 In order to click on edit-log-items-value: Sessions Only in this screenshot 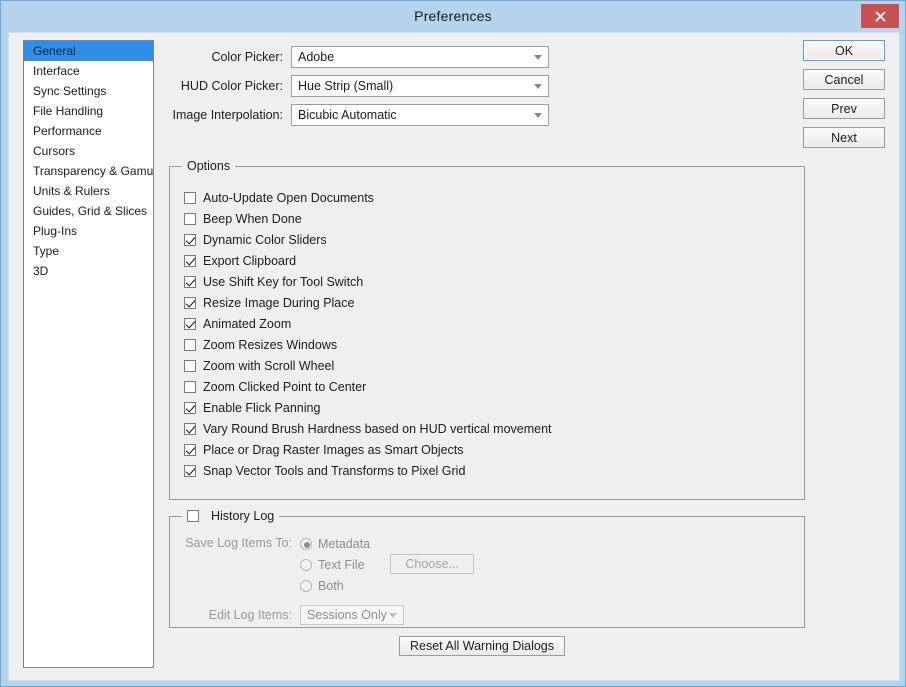, I will do `click(347, 615)`.